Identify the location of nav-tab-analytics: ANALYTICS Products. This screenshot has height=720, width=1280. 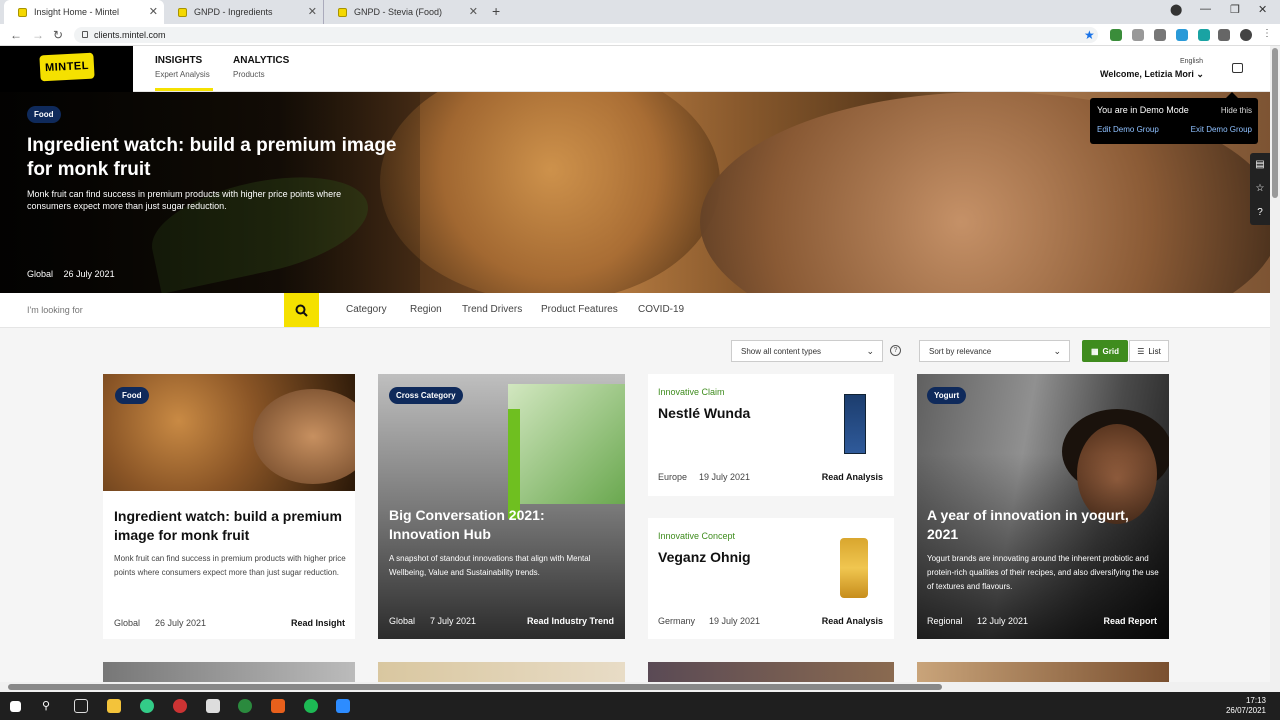
(261, 67).